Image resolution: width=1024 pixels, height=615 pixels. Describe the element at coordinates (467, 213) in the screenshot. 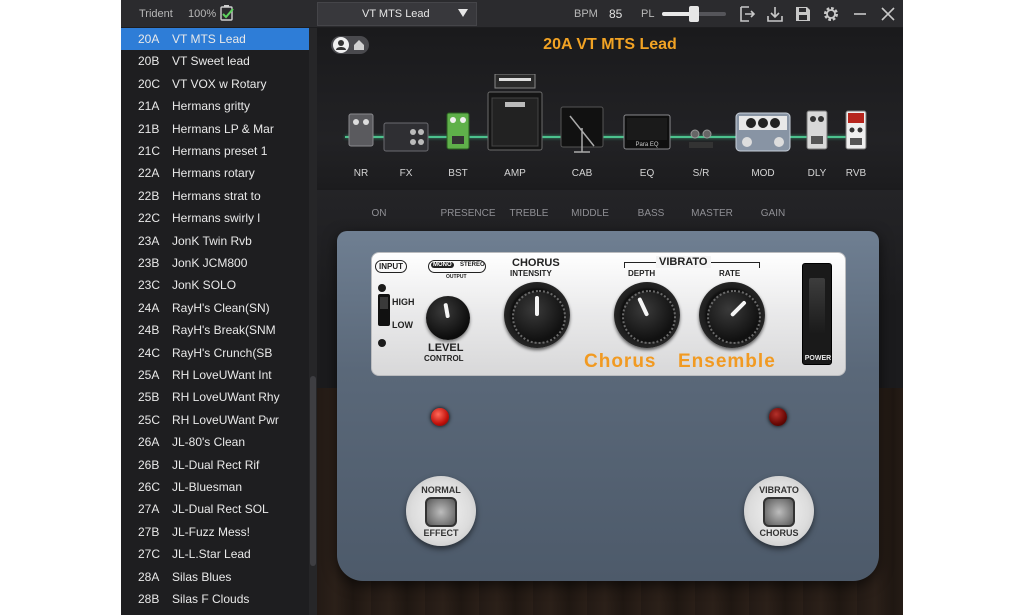

I see `amp-knob-presence: PRESENCE` at that location.